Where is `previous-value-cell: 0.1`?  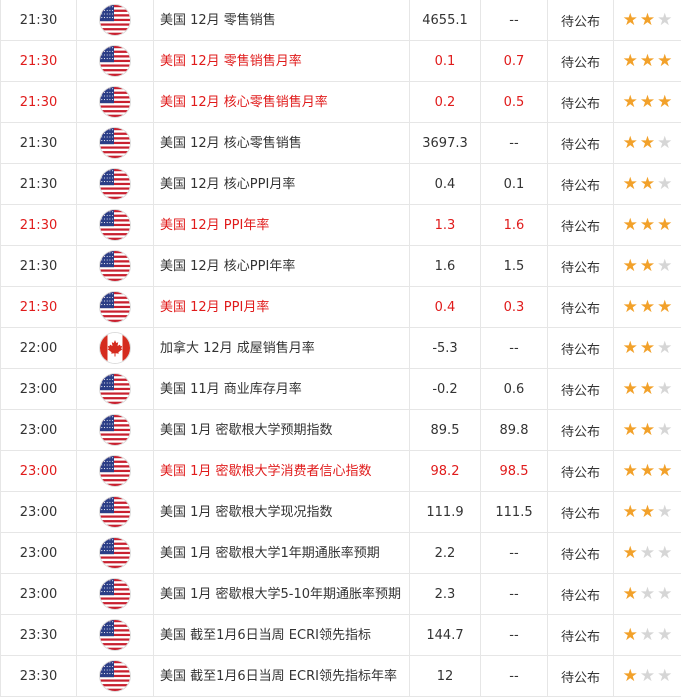
previous-value-cell: 0.1 is located at coordinates (445, 61).